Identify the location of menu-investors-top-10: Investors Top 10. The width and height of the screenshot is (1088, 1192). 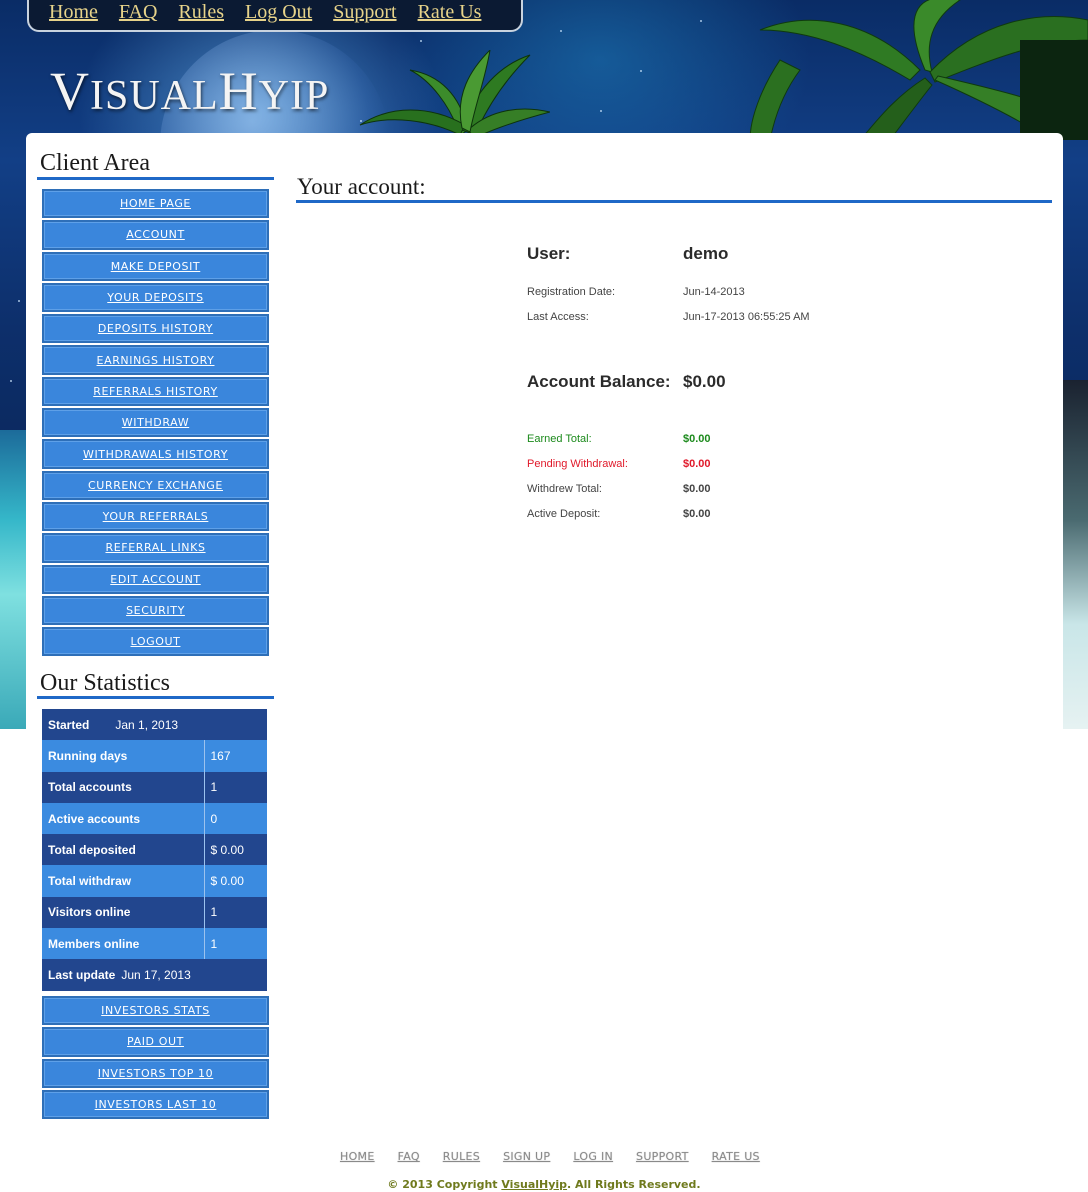
(155, 1073).